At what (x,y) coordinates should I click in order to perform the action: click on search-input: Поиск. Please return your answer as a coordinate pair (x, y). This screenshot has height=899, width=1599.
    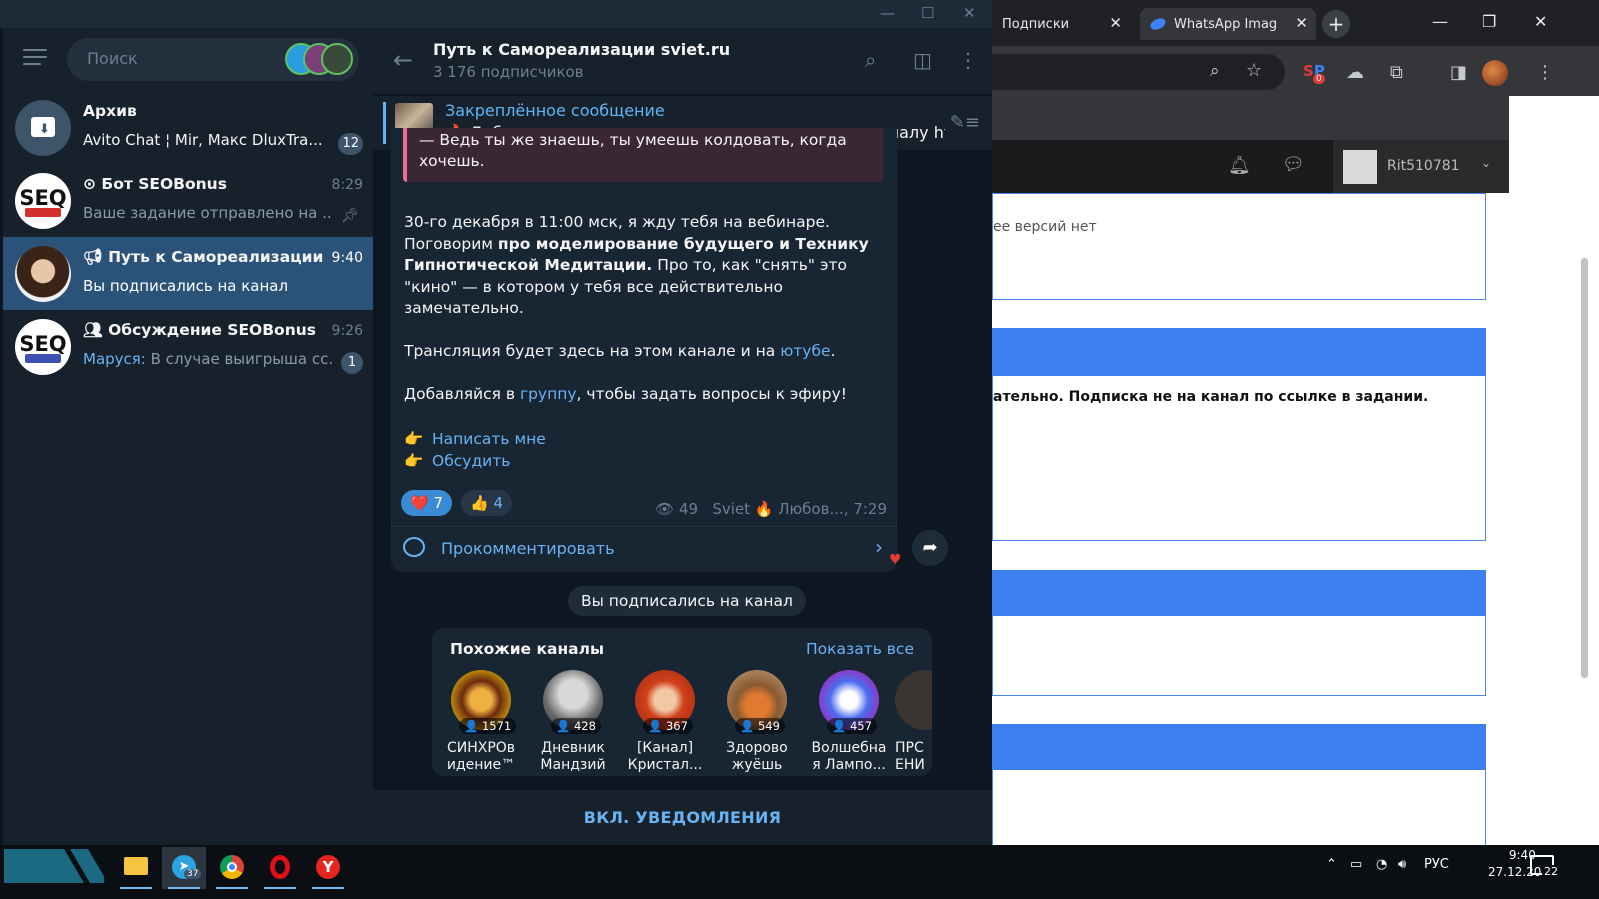
    Looking at the image, I should click on (213, 59).